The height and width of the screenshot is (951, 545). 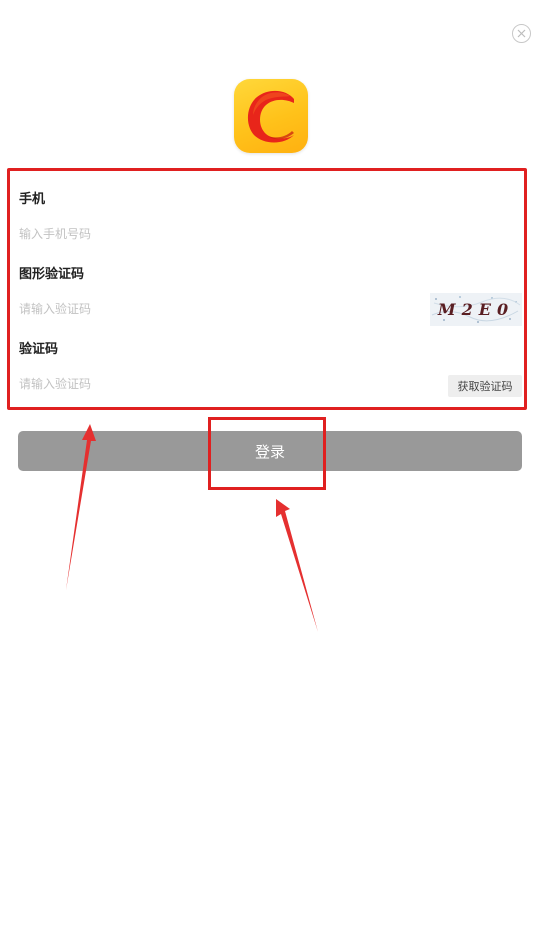 I want to click on captcha-image: M2E0, so click(x=476, y=309).